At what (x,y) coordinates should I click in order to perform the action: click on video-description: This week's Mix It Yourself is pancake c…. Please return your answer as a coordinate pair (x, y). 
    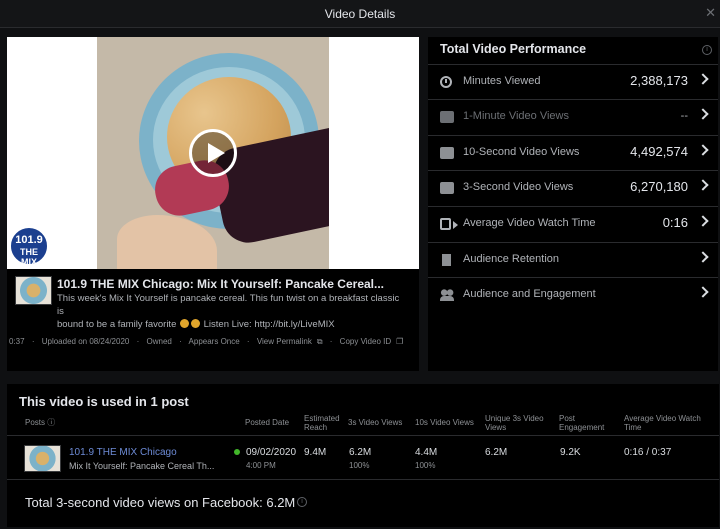
    Looking at the image, I should click on (228, 311).